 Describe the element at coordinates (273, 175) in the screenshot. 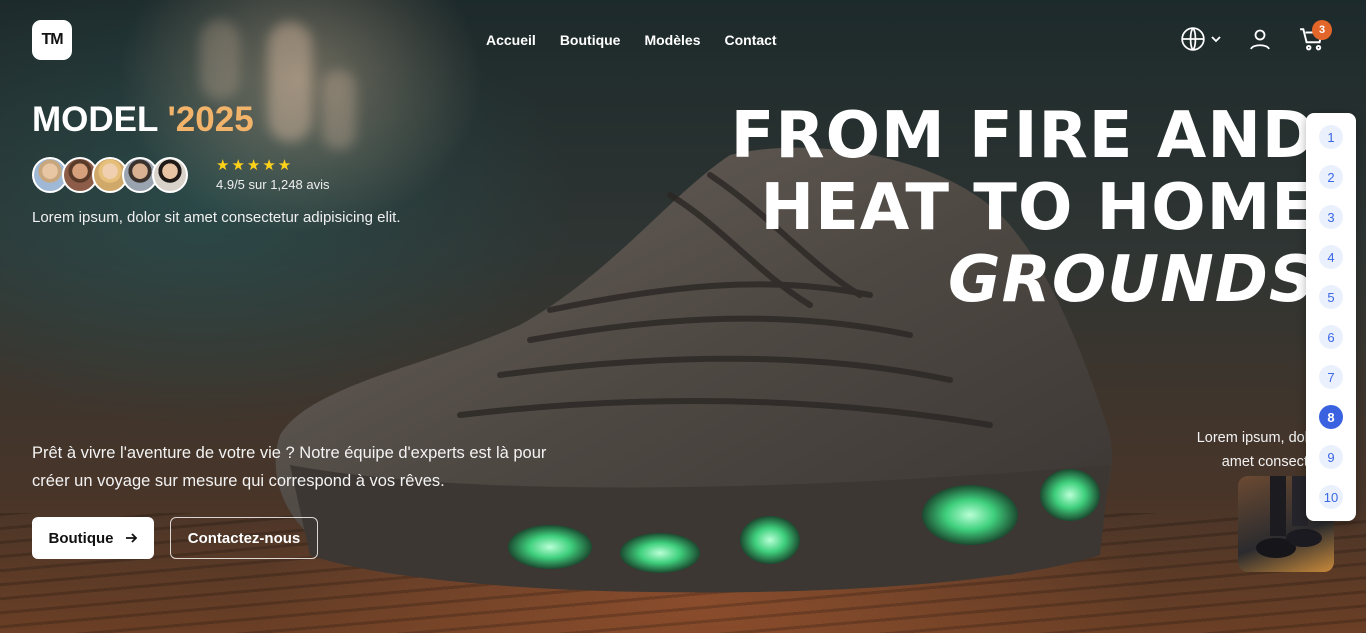

I see `rating: ★★★★★ 4.9/5 sur 1,248 avis` at that location.